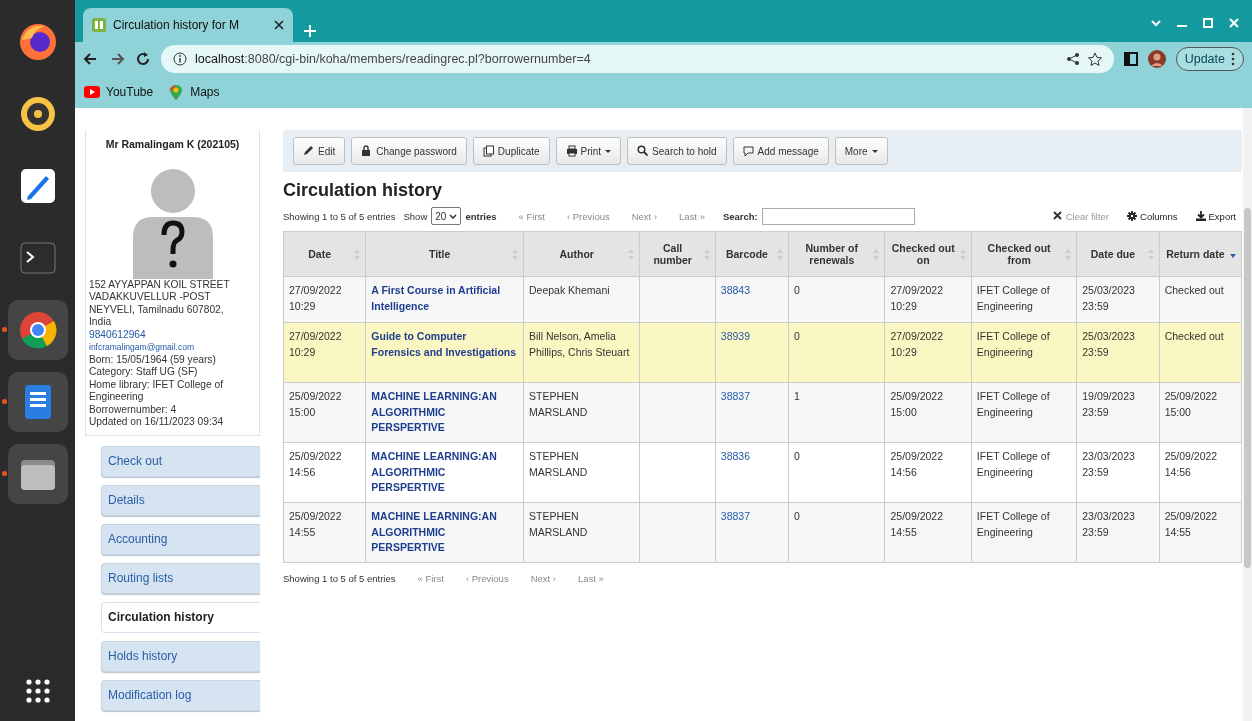  Describe the element at coordinates (1094, 59) in the screenshot. I see `star-icon` at that location.